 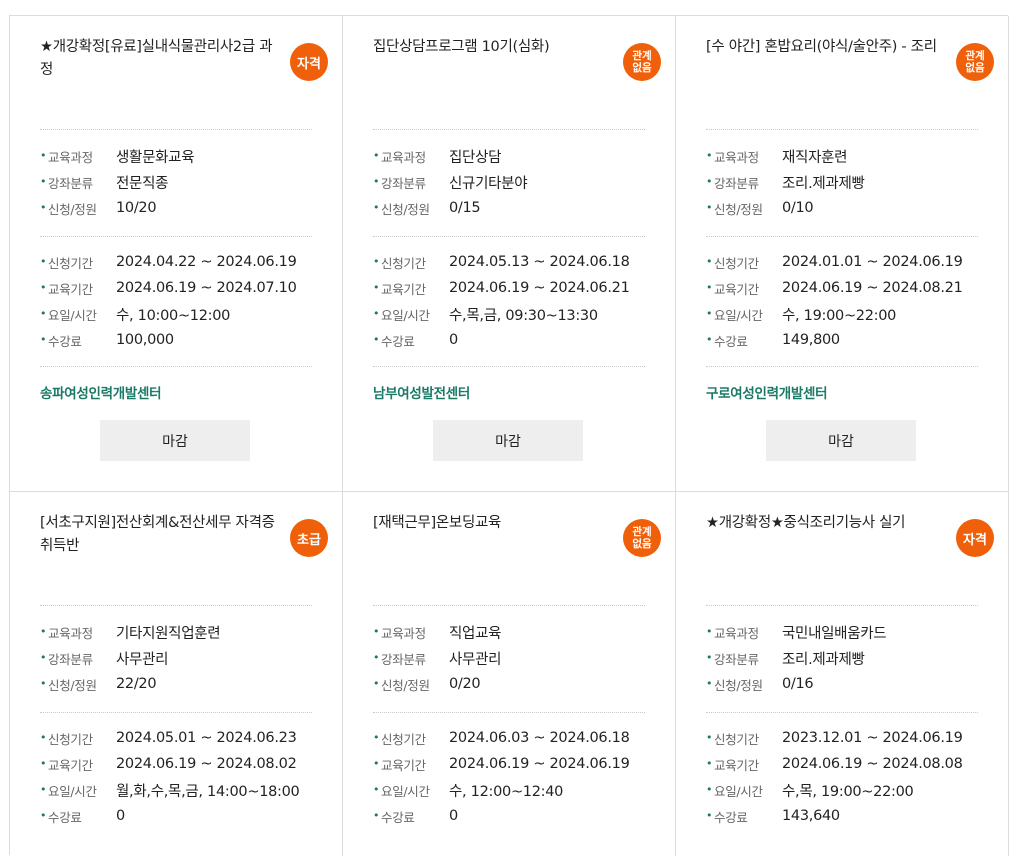 I want to click on value-day-time: 월,화,수,목,금, 14:00~18:00, so click(x=208, y=791).